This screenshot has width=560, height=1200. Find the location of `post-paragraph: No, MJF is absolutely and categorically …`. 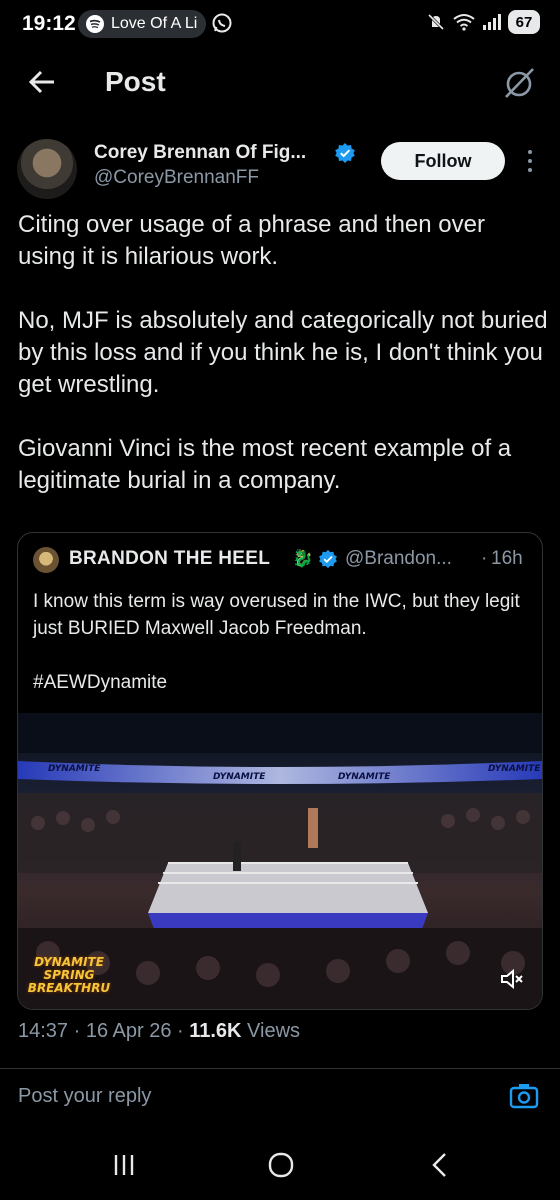

post-paragraph: No, MJF is absolutely and categorically … is located at coordinates (283, 352).